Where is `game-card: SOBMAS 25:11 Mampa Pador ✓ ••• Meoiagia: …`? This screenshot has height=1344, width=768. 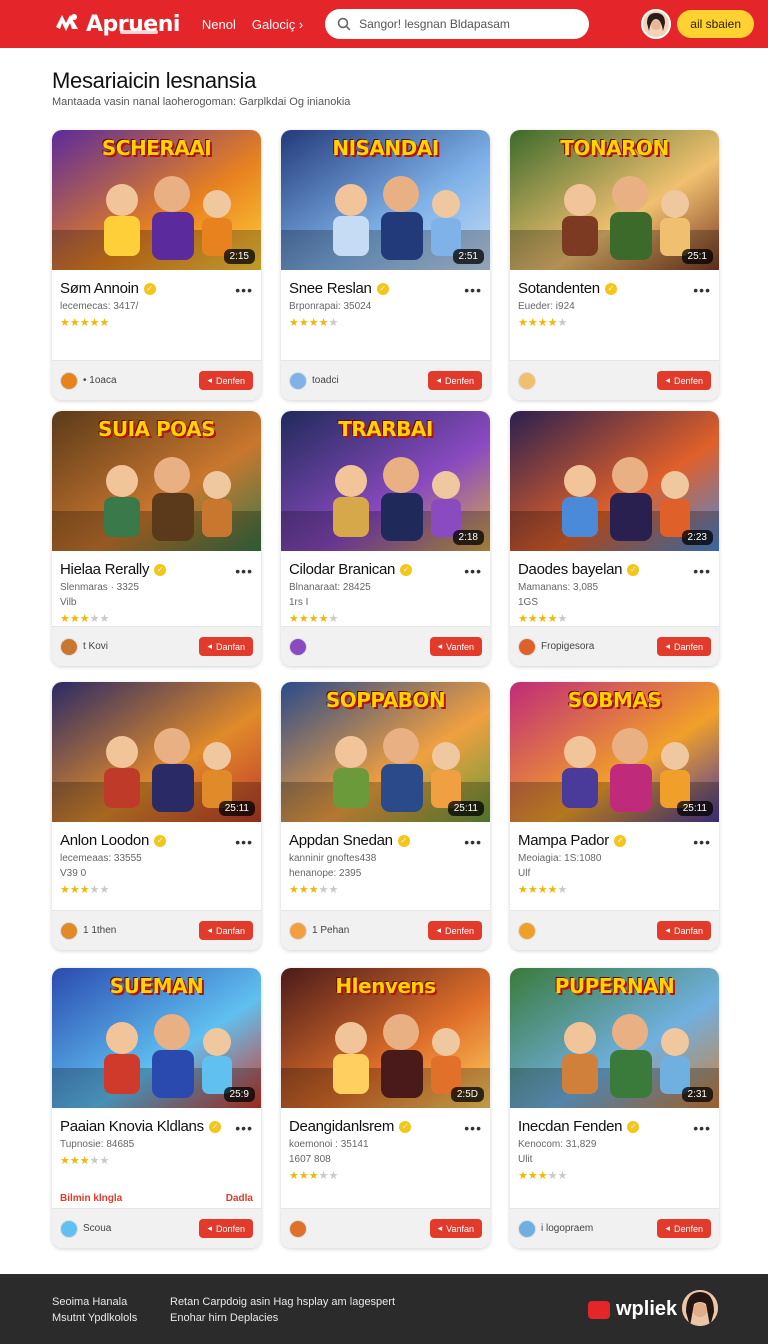 game-card: SOBMAS 25:11 Mampa Pador ✓ ••• Meoiagia: … is located at coordinates (614, 816).